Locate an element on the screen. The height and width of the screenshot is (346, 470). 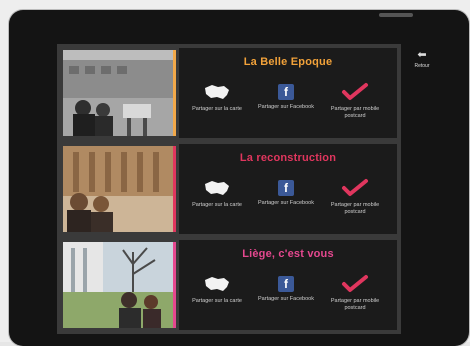
photo-liege-cest-vous-image is located at coordinates (118, 285).